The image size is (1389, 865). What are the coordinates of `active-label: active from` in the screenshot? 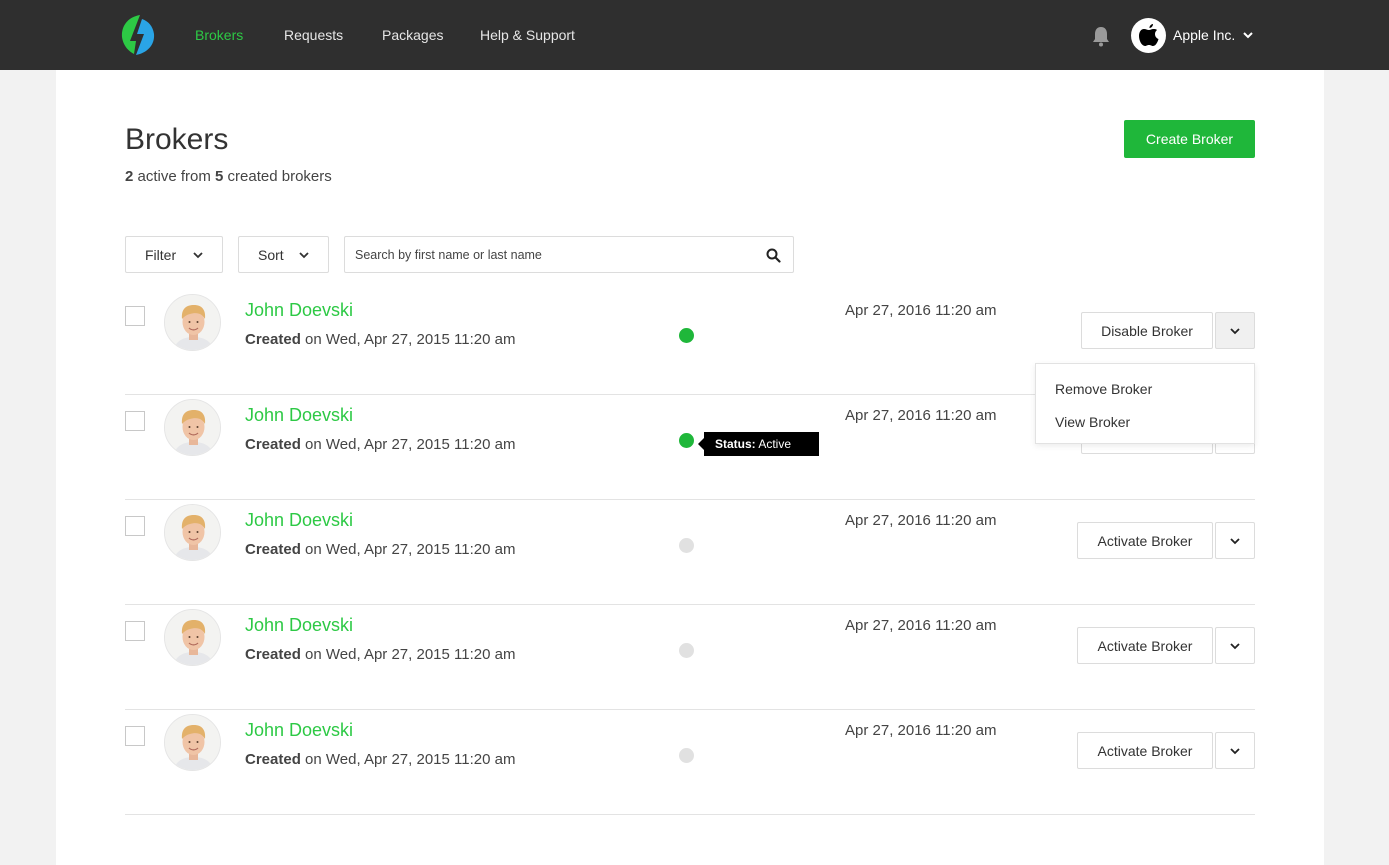 It's located at (174, 176).